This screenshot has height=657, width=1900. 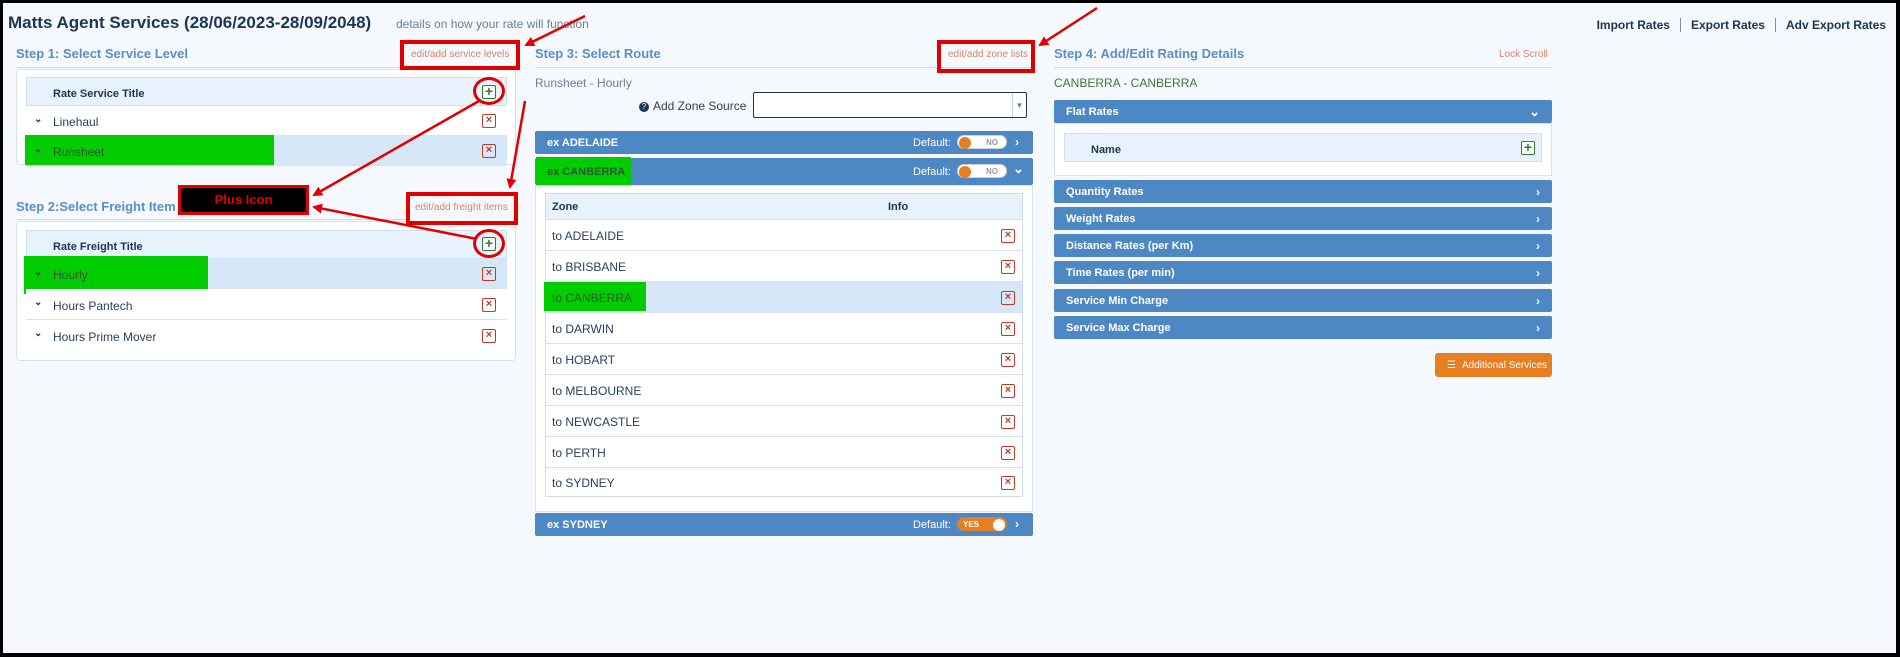 I want to click on zone-table-header: Zone Info, so click(x=784, y=207).